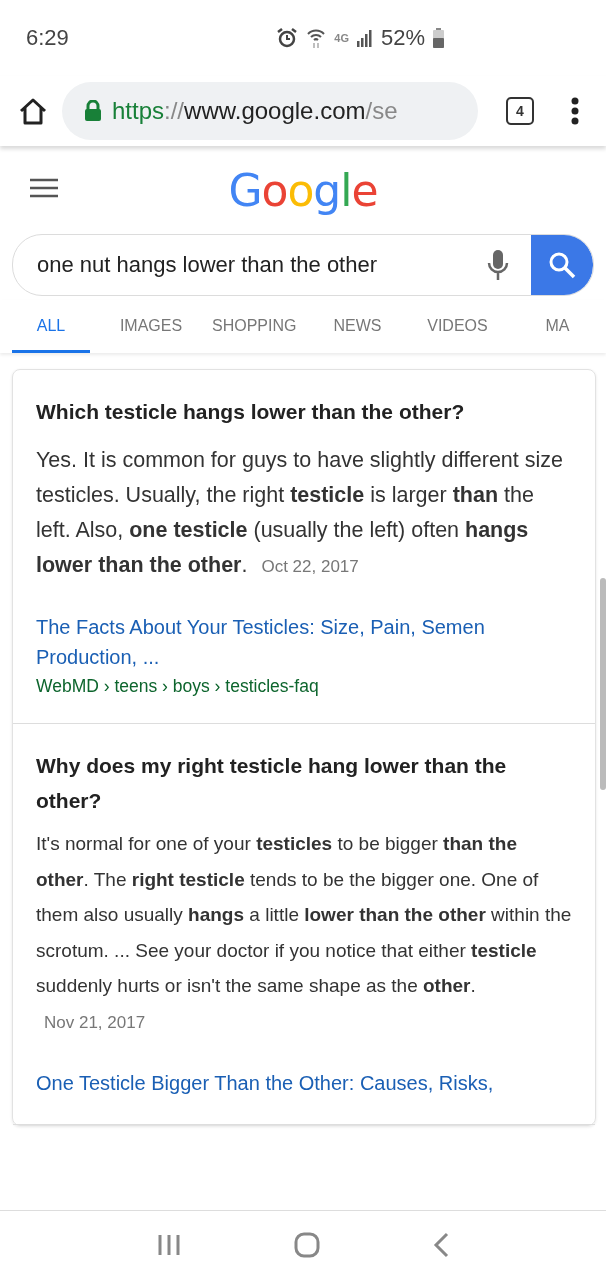 The image size is (606, 1279). What do you see at coordinates (364, 38) in the screenshot?
I see `signal-icon` at bounding box center [364, 38].